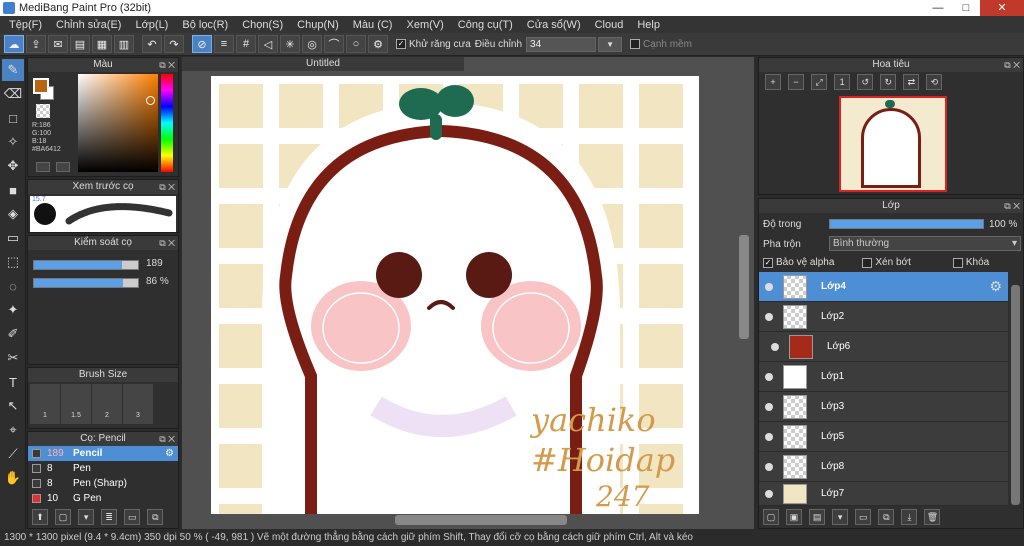 The height and width of the screenshot is (546, 1024). I want to click on parallel-snap-icon: ≡, so click(224, 44).